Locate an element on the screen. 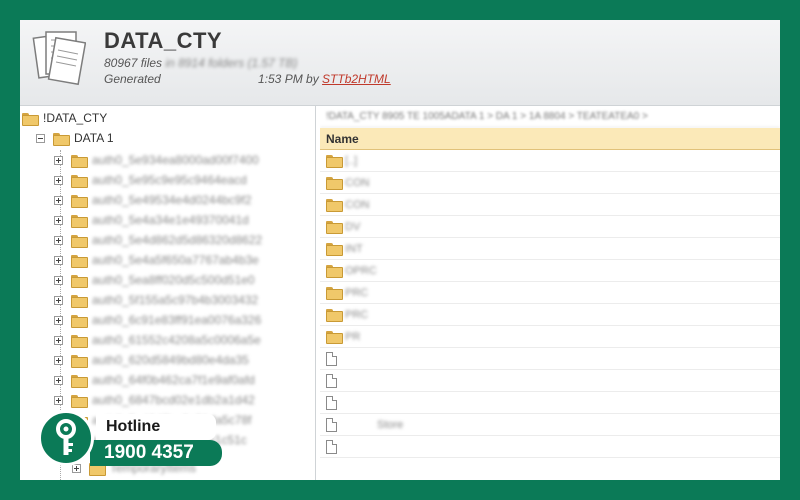 The height and width of the screenshot is (500, 800). folder-row: OPRC is located at coordinates (550, 271).